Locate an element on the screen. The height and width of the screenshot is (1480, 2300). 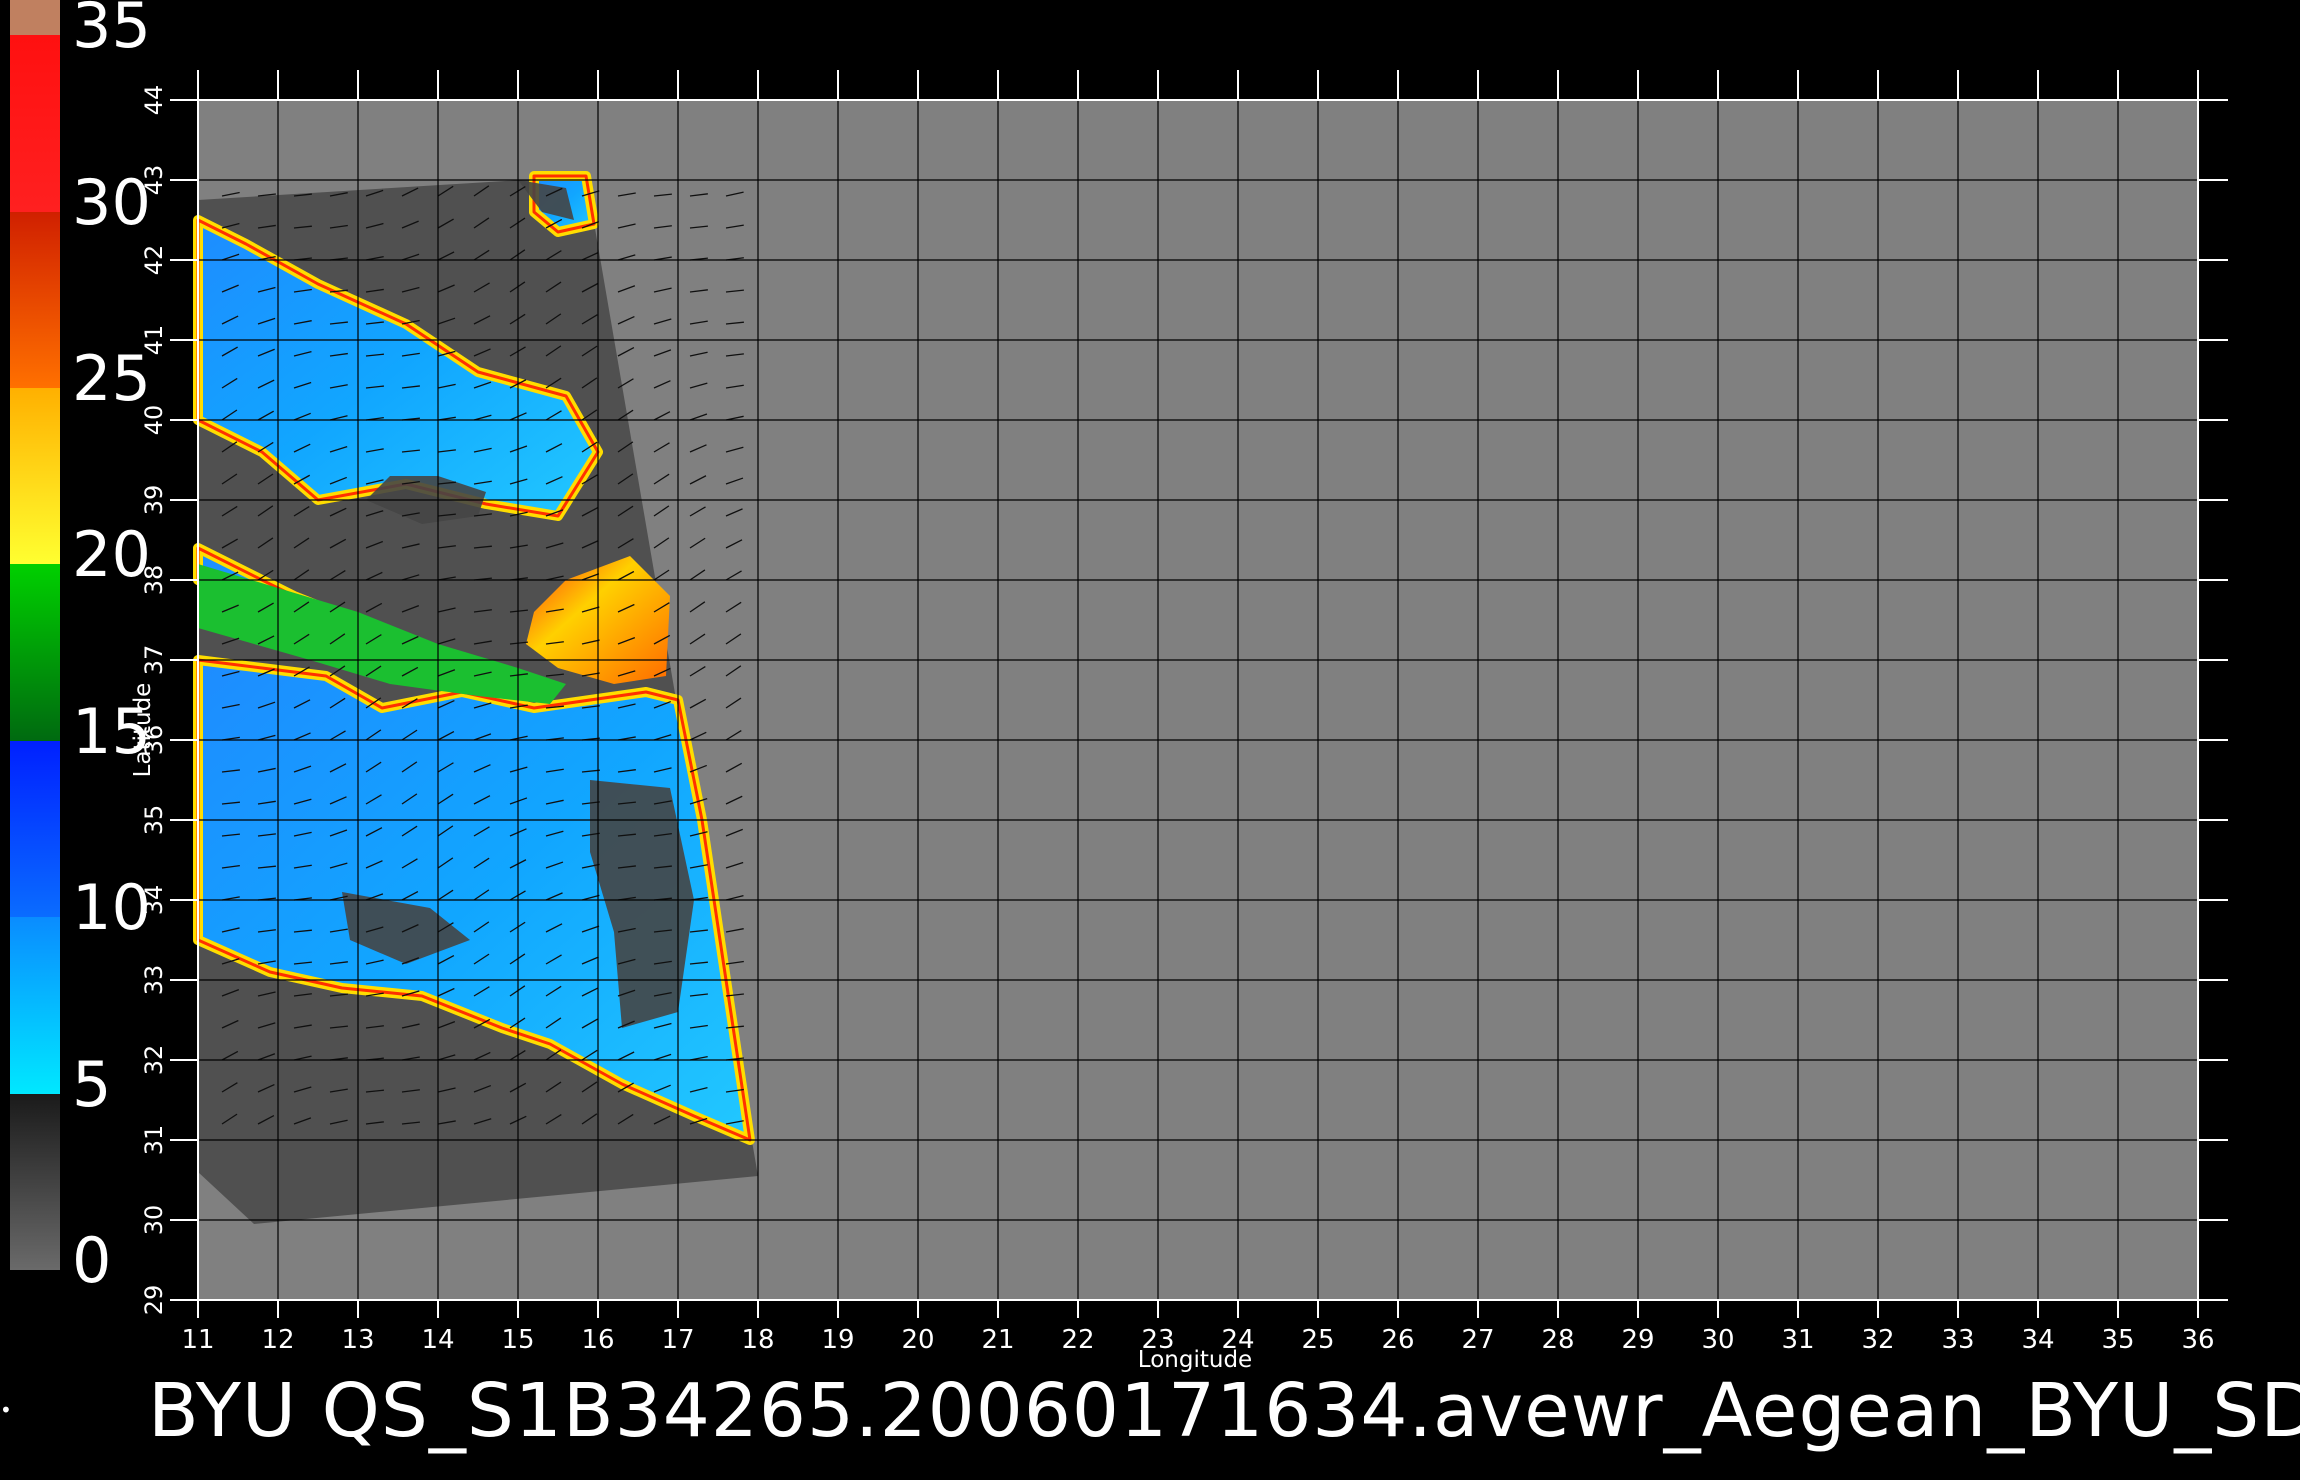
lon-tick-label: 19 is located at coordinates (837, 1340).